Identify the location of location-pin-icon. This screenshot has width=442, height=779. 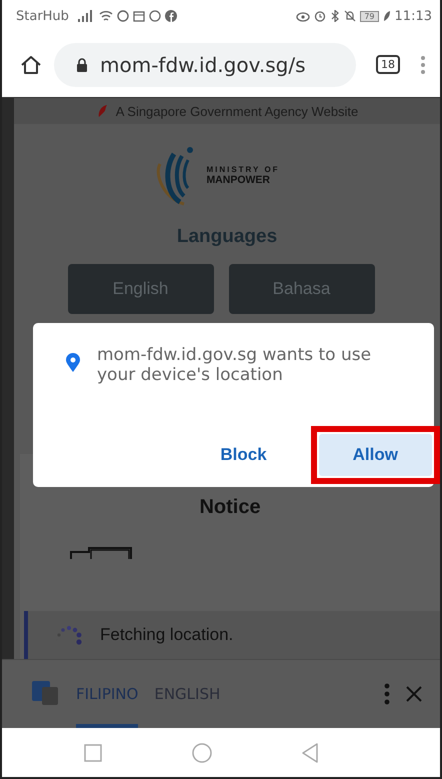
(73, 362).